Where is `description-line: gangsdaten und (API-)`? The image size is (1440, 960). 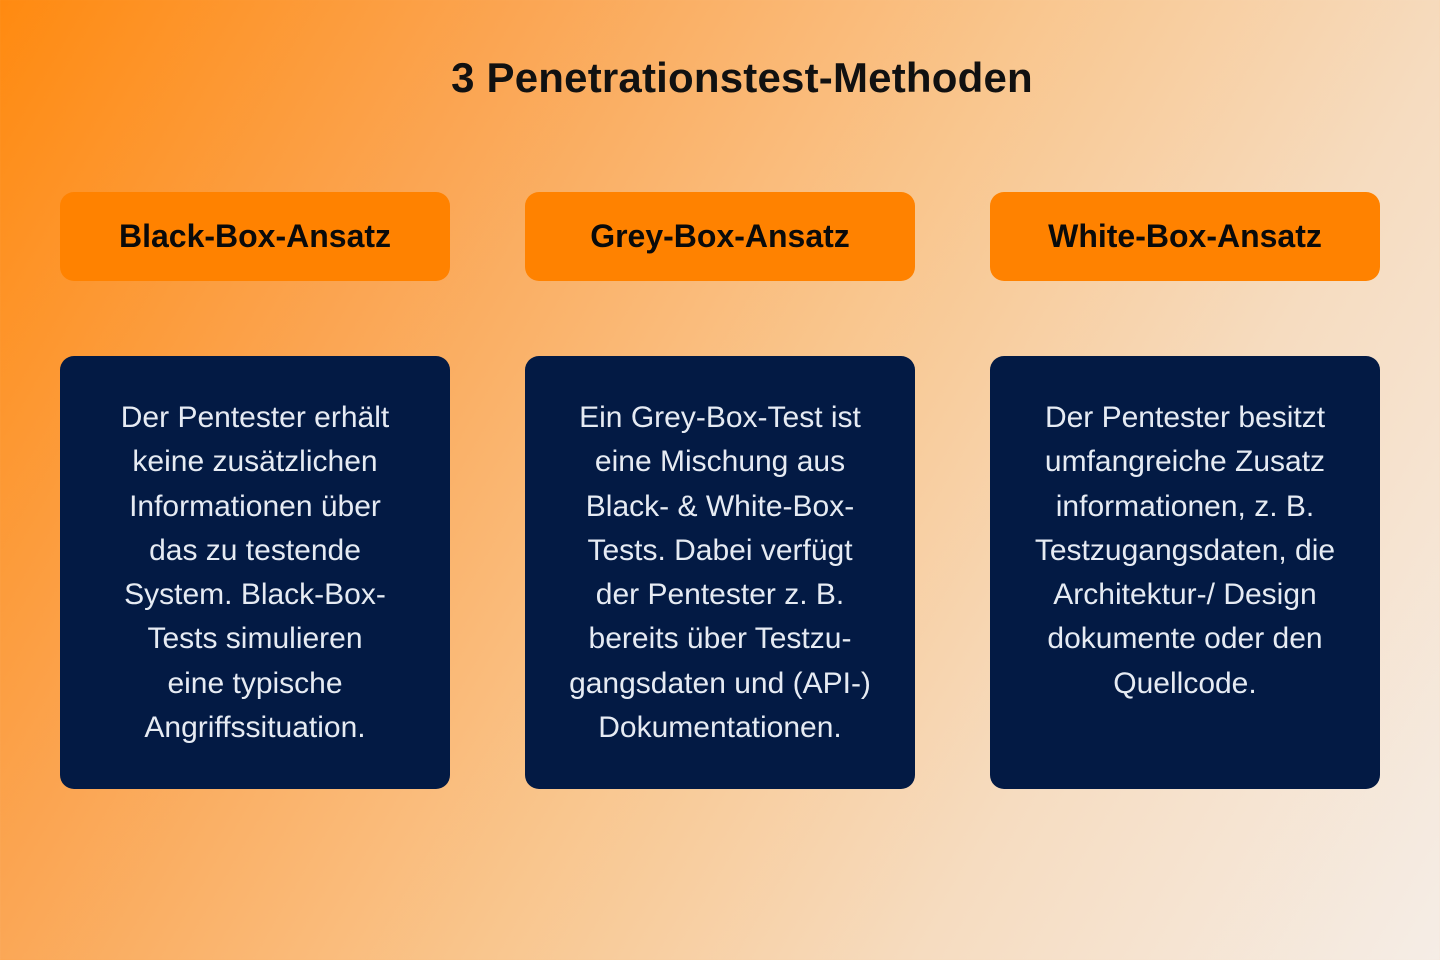
description-line: gangsdaten und (API-) is located at coordinates (720, 683).